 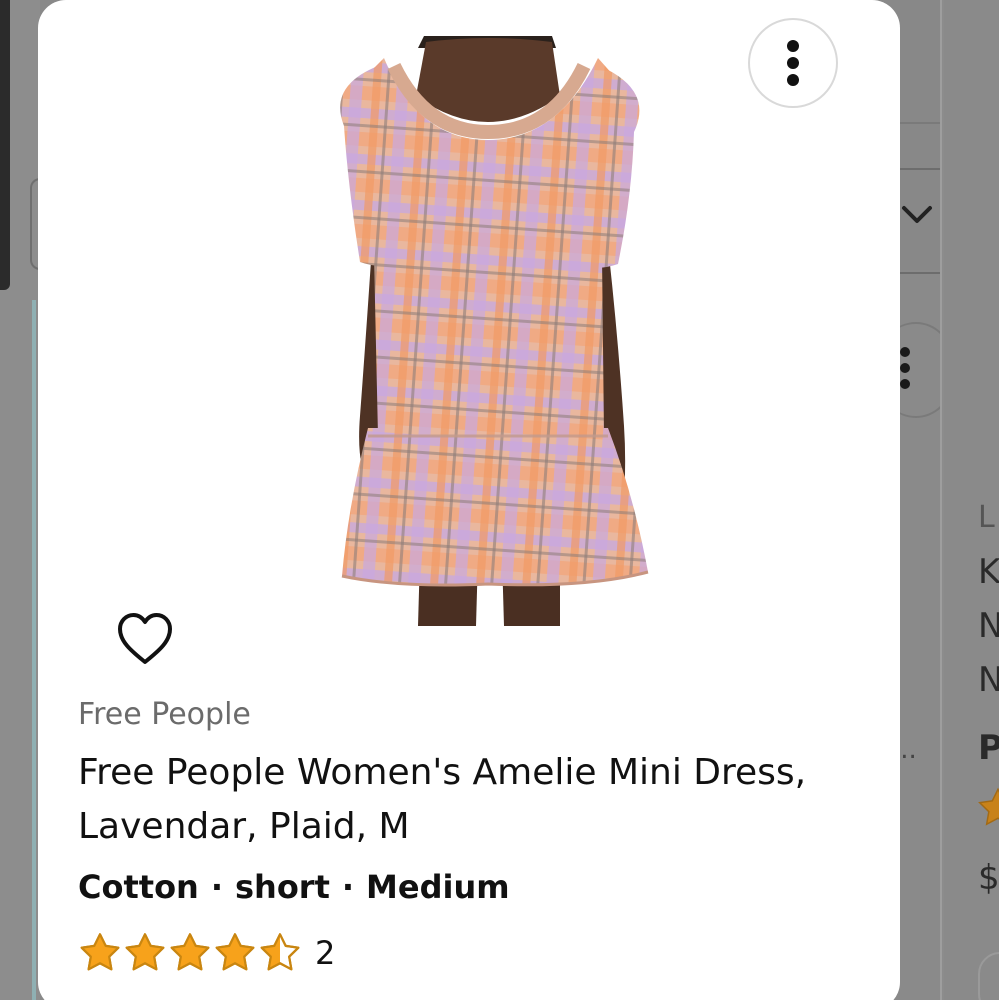 What do you see at coordinates (438, 887) in the screenshot?
I see `attribute-size: Medium` at bounding box center [438, 887].